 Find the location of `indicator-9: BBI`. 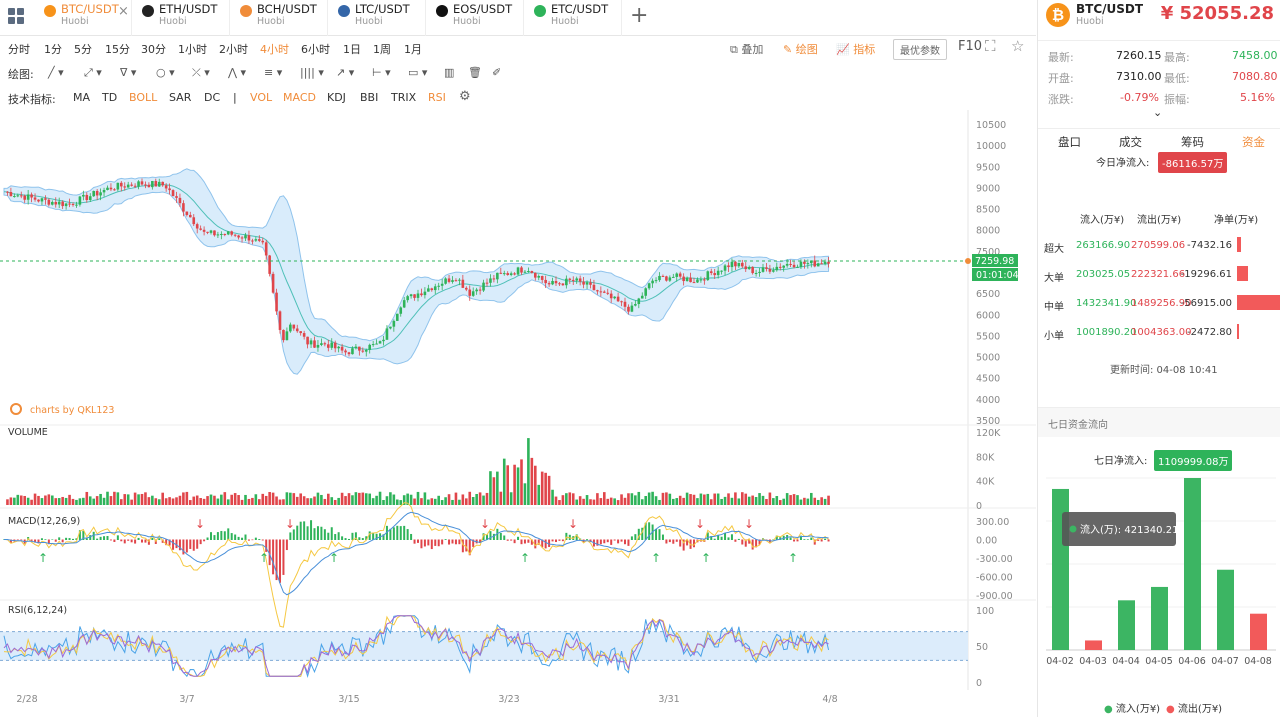

indicator-9: BBI is located at coordinates (369, 97).